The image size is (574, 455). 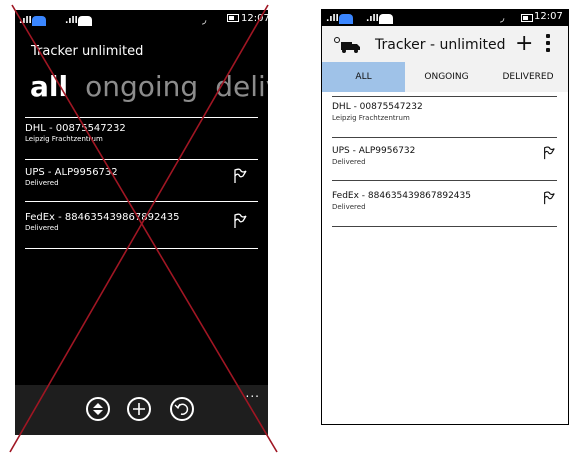 I want to click on pivot-header: all ongoing deliv, so click(x=149, y=86).